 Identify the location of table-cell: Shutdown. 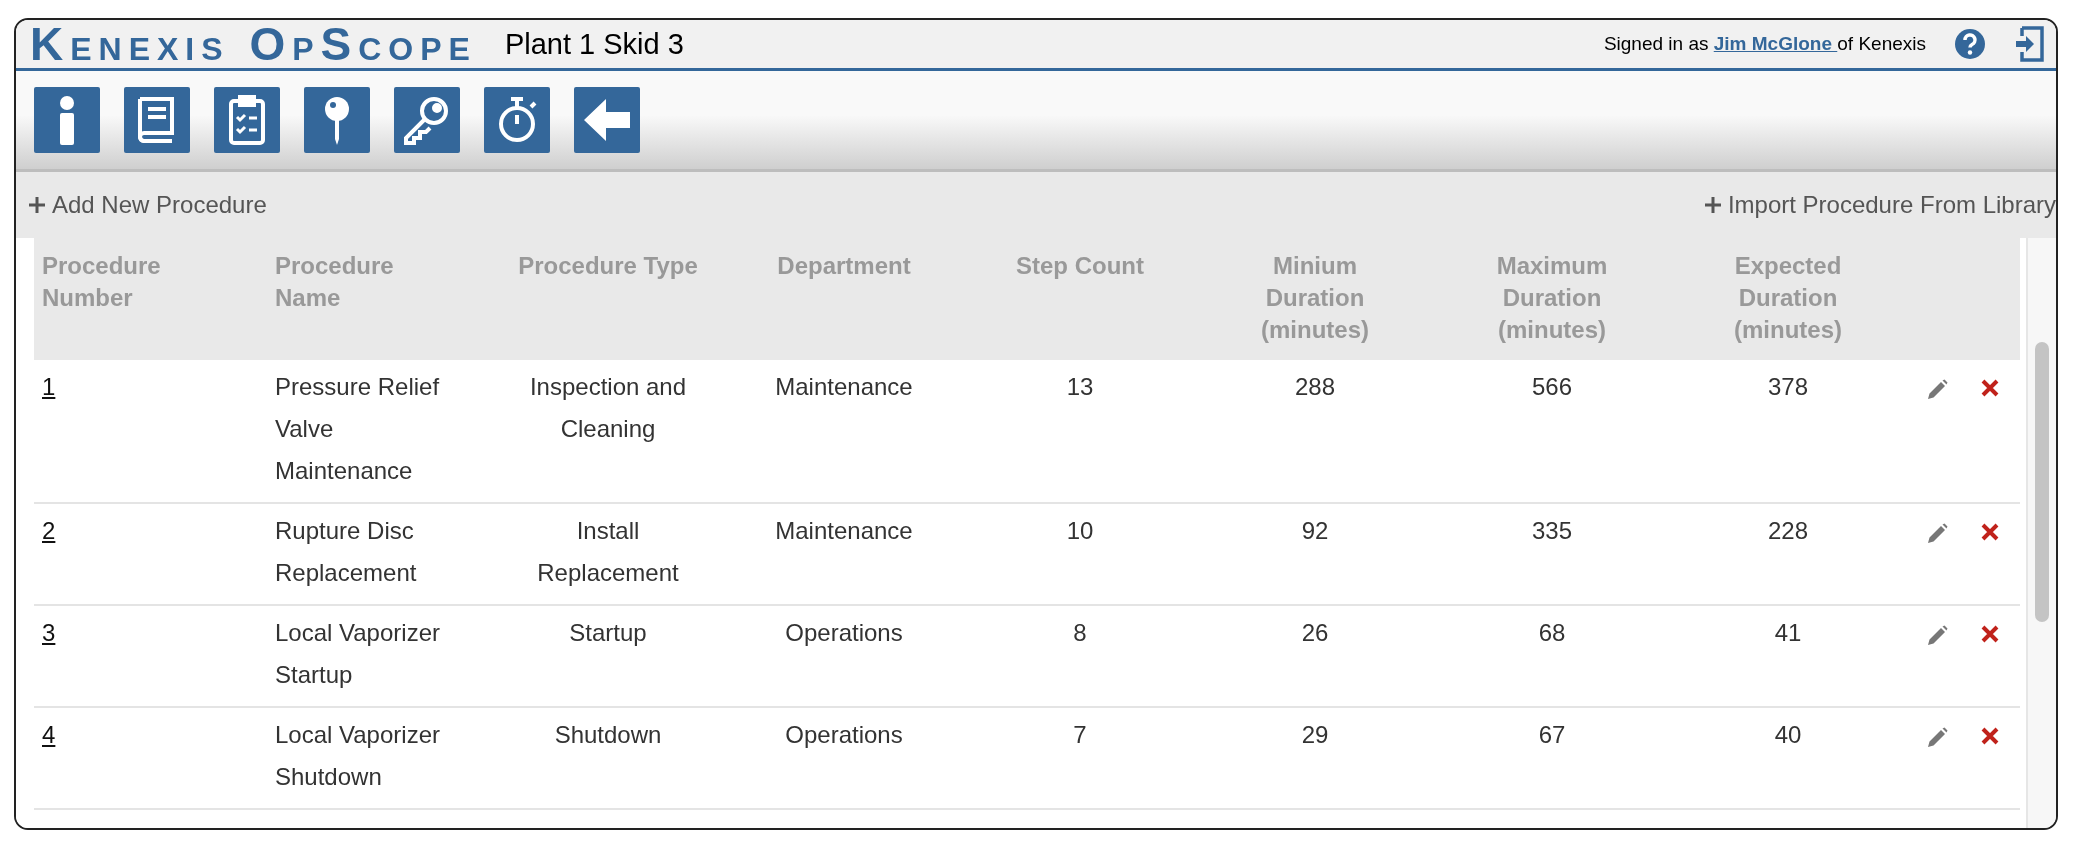
(608, 759).